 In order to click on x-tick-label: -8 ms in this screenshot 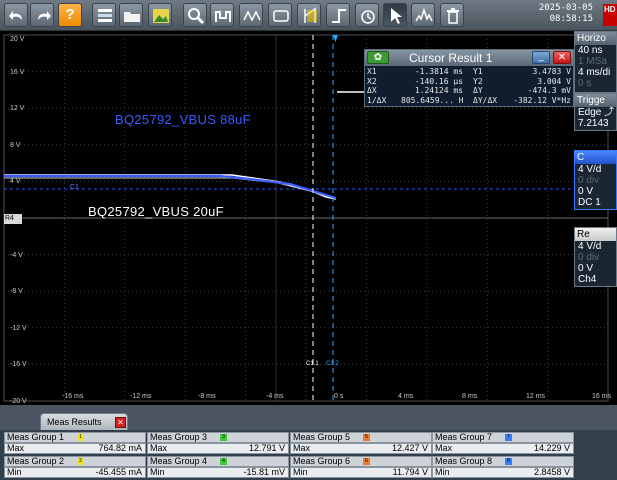, I will do `click(207, 396)`.